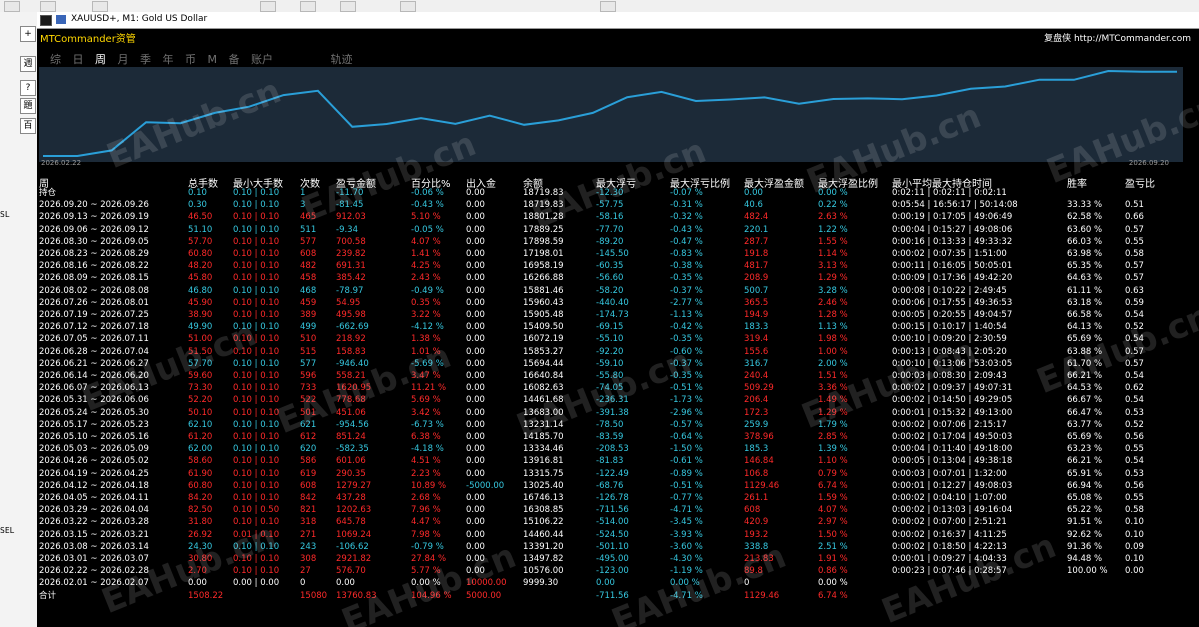 The image size is (1199, 627). I want to click on panel-button: +, so click(28, 34).